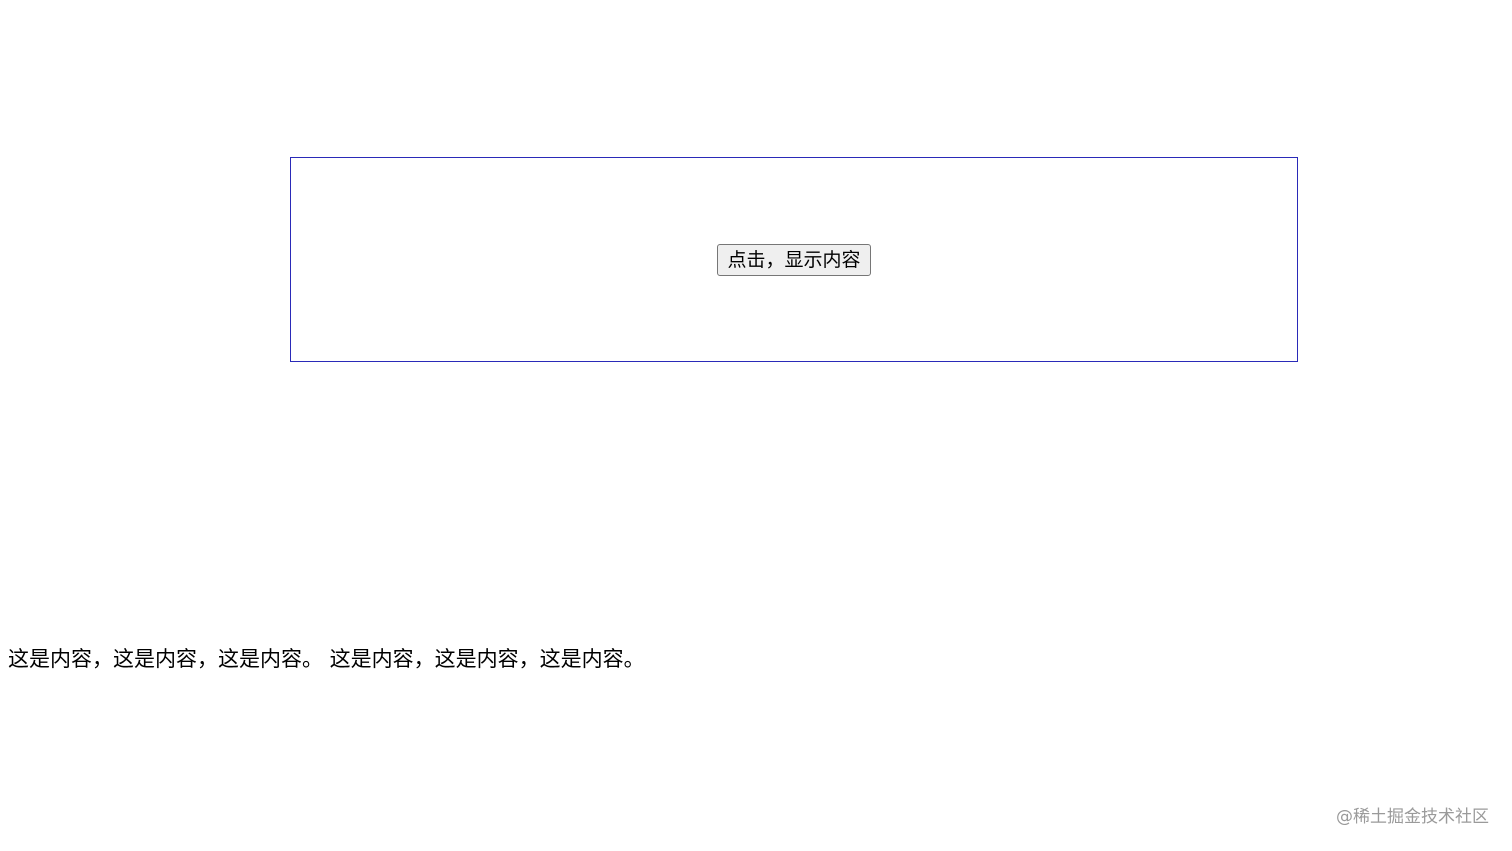  I want to click on watermark: @稀土掘金技术社区, so click(1412, 817).